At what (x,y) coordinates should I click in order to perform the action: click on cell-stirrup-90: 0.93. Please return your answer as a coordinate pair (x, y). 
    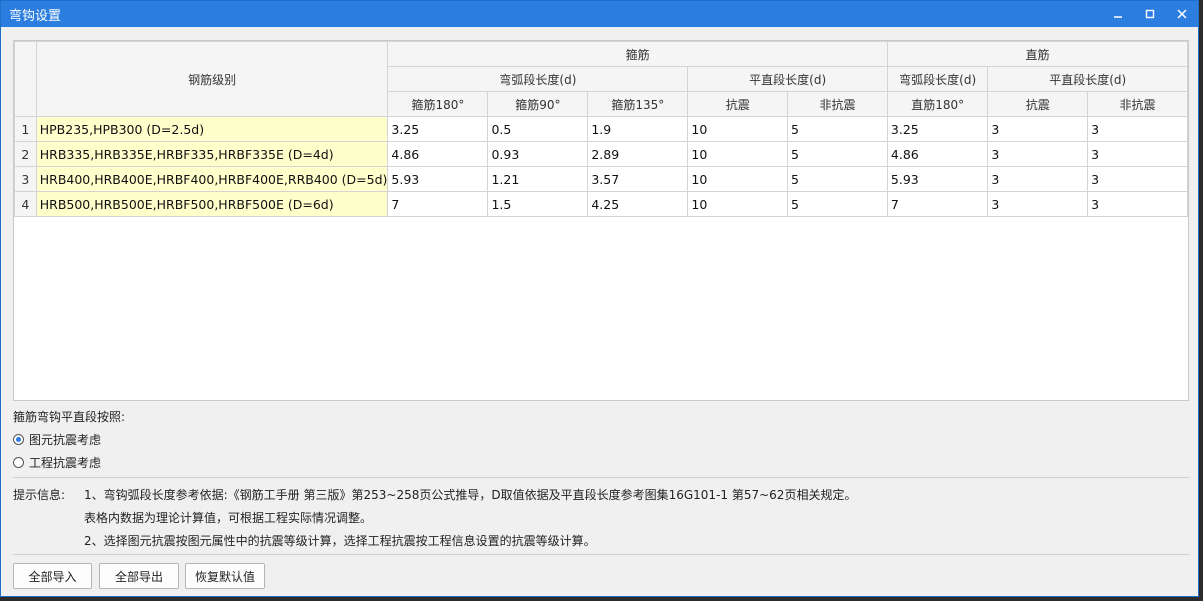
    Looking at the image, I should click on (538, 154).